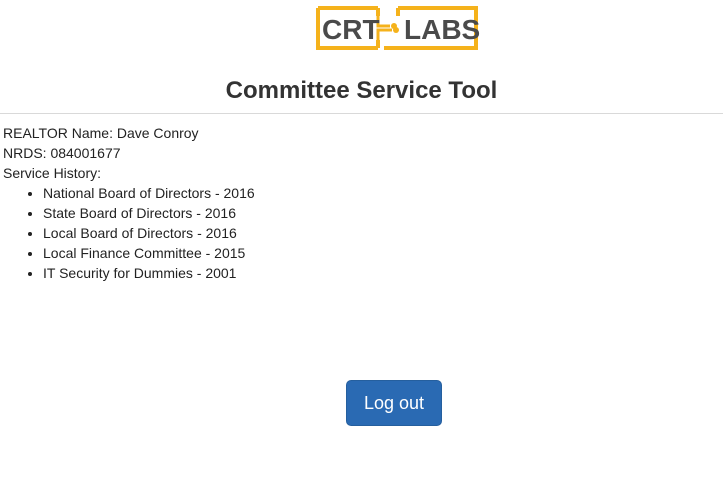  What do you see at coordinates (149, 253) in the screenshot?
I see `list-item: Local Finance Committee - 2015` at bounding box center [149, 253].